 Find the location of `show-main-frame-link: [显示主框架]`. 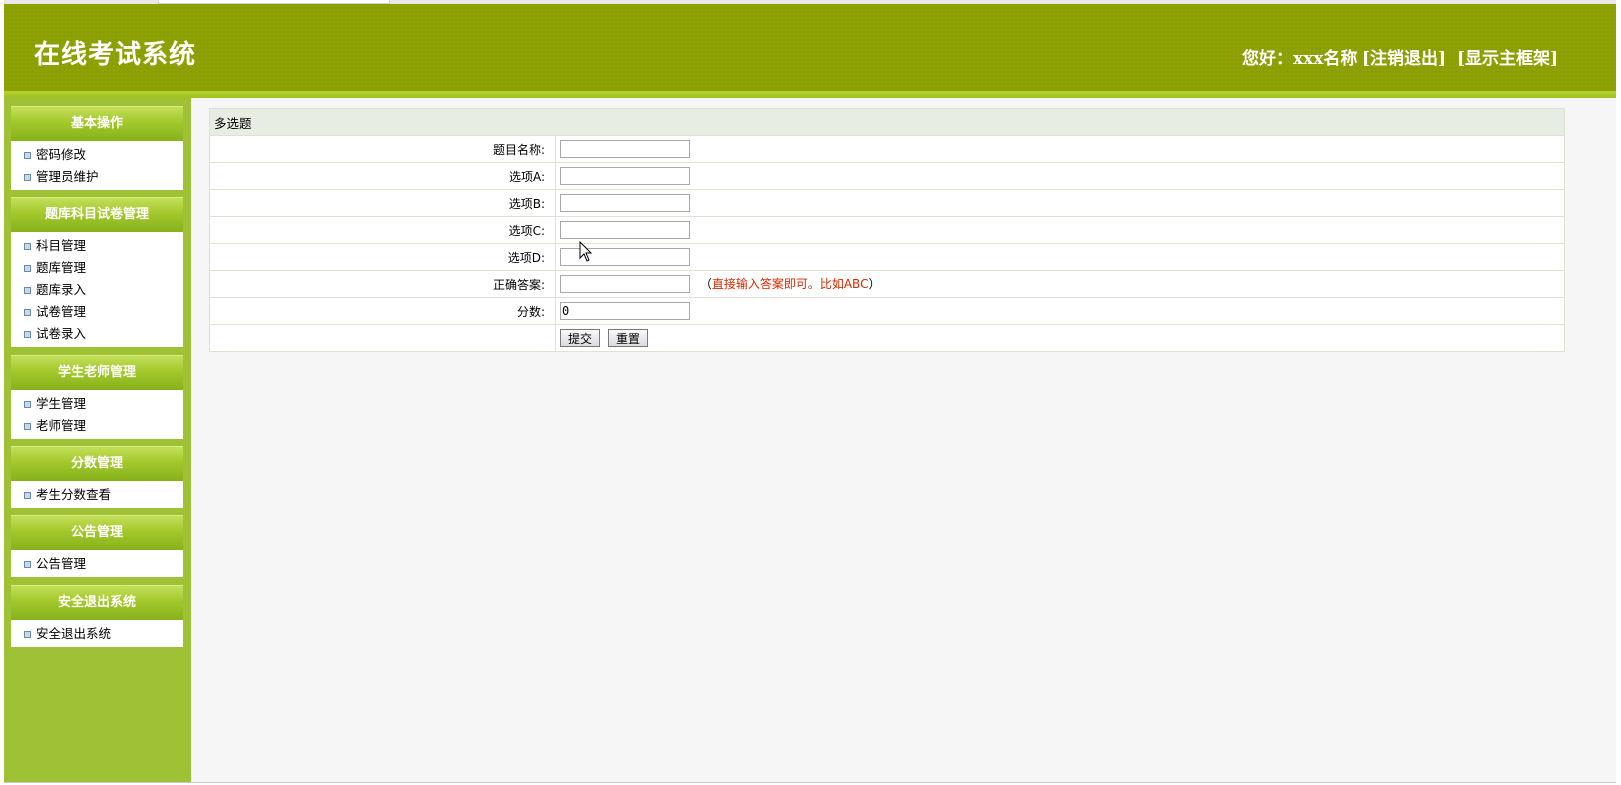

show-main-frame-link: [显示主框架] is located at coordinates (1507, 56).